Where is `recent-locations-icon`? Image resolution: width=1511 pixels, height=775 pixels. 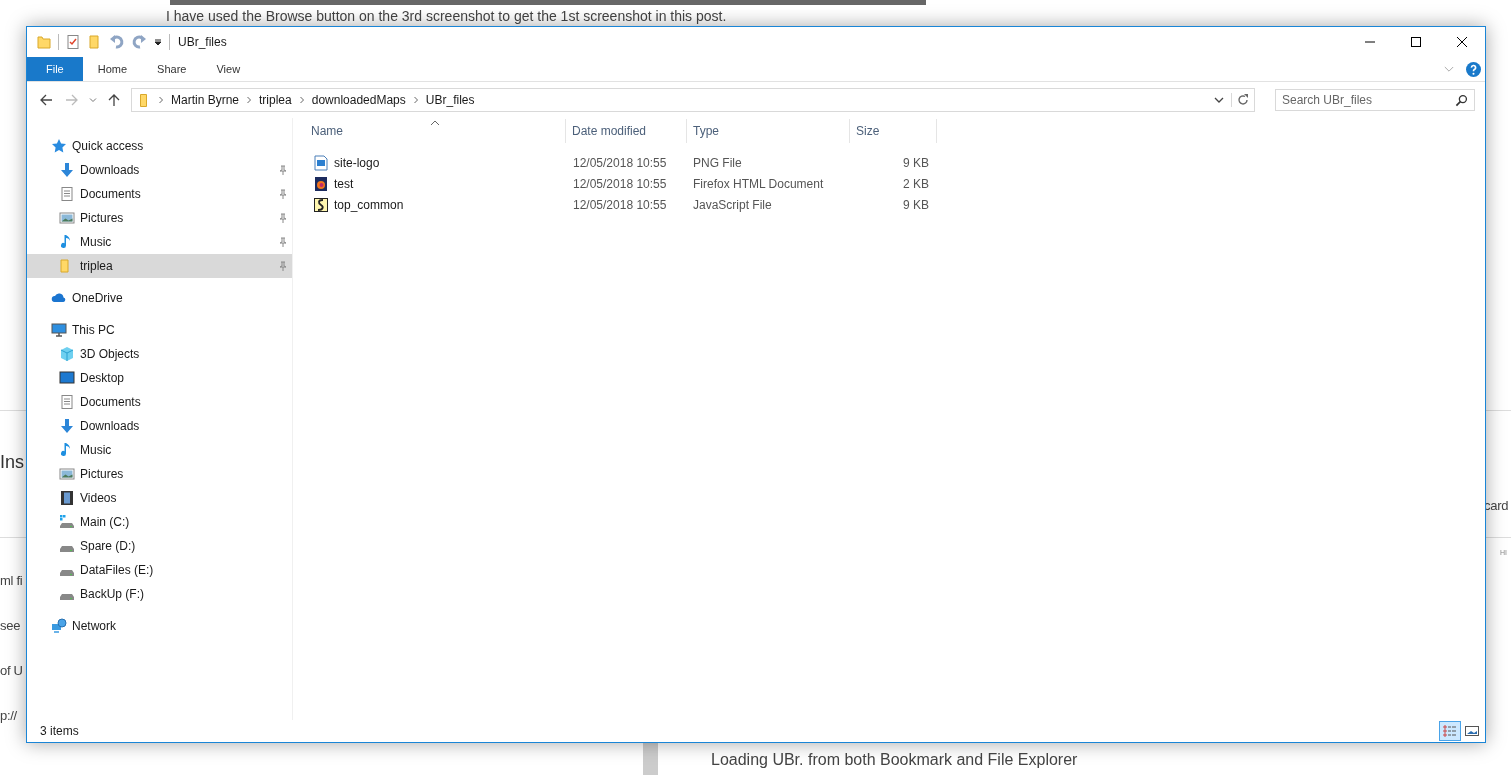
recent-locations-icon is located at coordinates (93, 100).